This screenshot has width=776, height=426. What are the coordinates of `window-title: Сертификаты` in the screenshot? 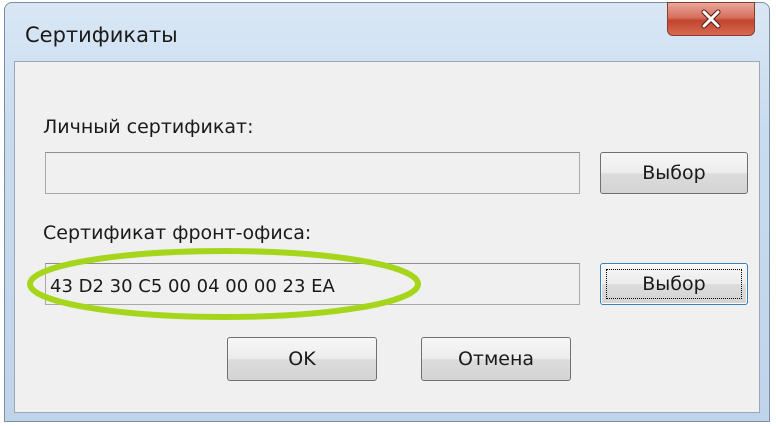 It's located at (101, 35).